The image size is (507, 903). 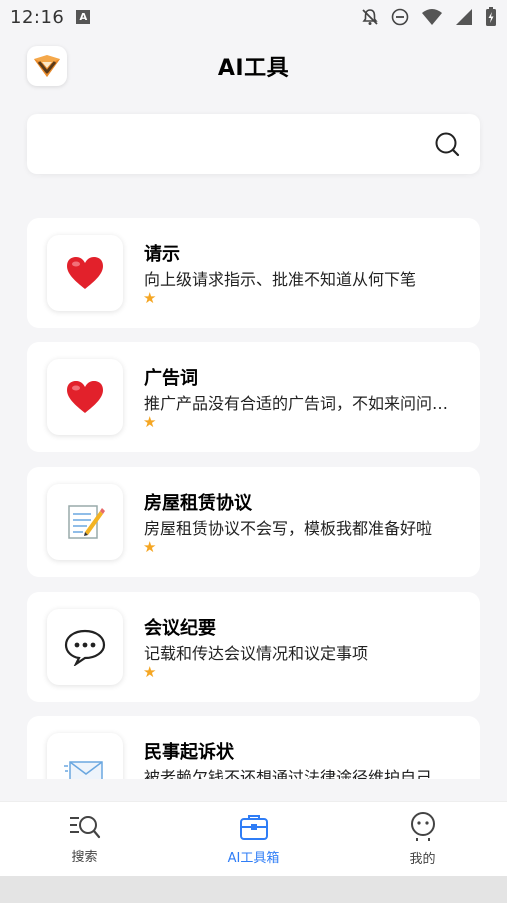 What do you see at coordinates (300, 403) in the screenshot?
I see `tool-description: 推广产品没有合适的广告词，不如来问问我吧` at bounding box center [300, 403].